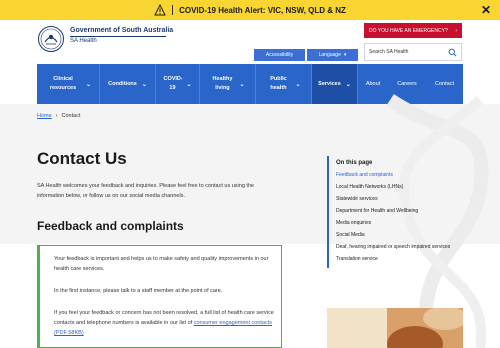 This screenshot has height=348, width=500. Describe the element at coordinates (63, 83) in the screenshot. I see `nav-label: Clinical resources` at that location.